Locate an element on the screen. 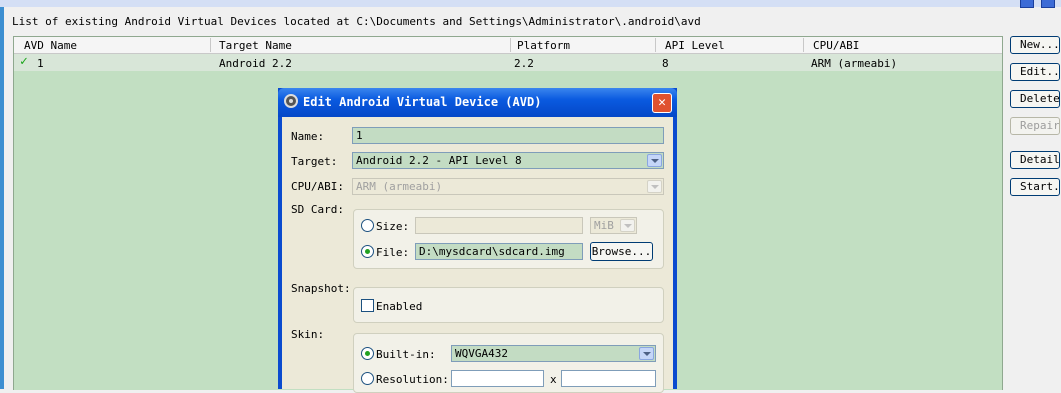 The height and width of the screenshot is (393, 1061). minimize-icon is located at coordinates (1027, 4).